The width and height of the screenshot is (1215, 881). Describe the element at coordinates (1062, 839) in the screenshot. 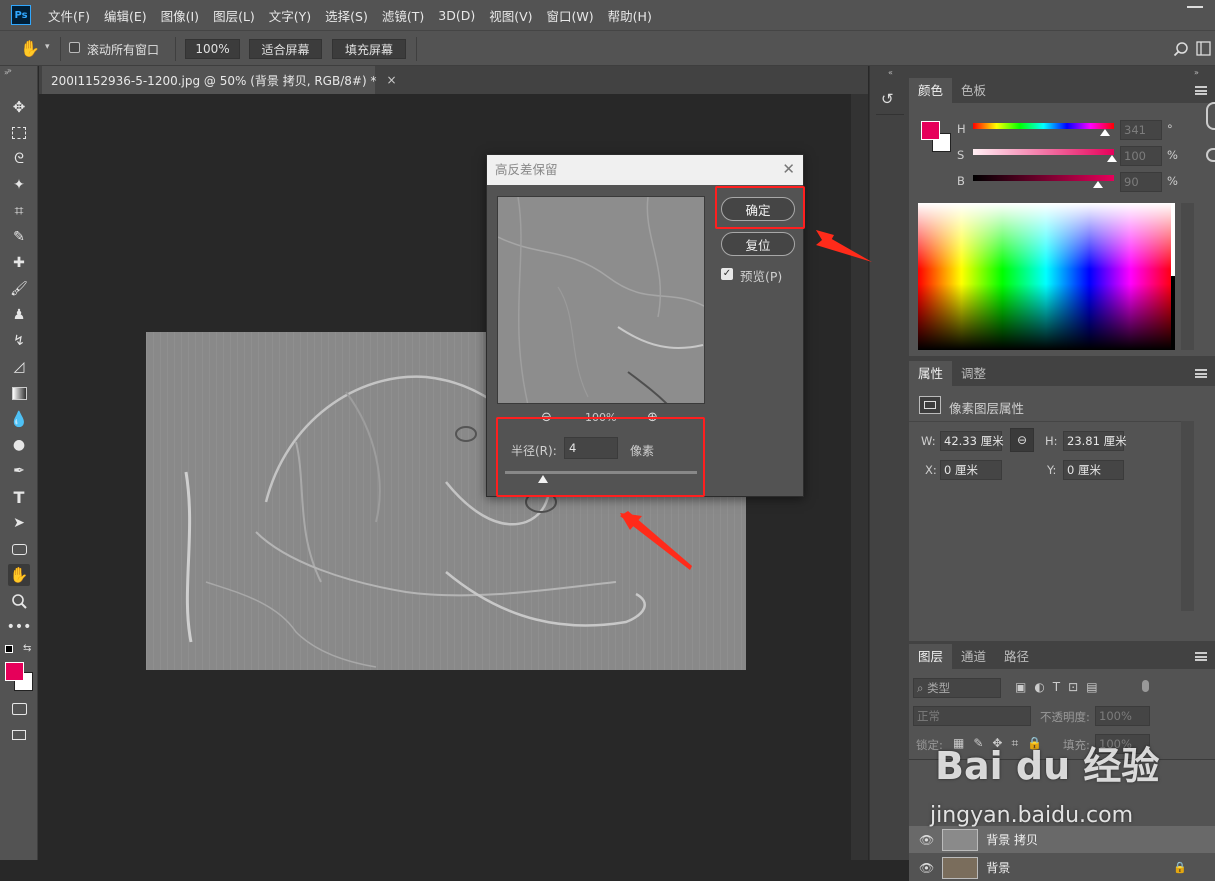

I see `layer-row-background-copy: 👁 背景 拷贝` at that location.